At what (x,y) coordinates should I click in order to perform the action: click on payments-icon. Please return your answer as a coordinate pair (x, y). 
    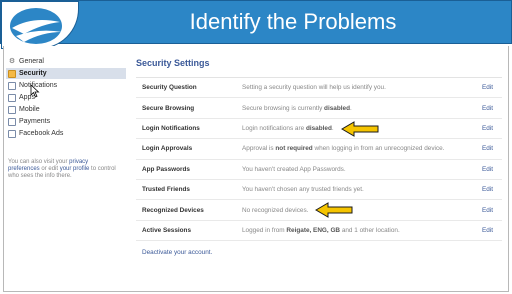
    Looking at the image, I should click on (12, 121).